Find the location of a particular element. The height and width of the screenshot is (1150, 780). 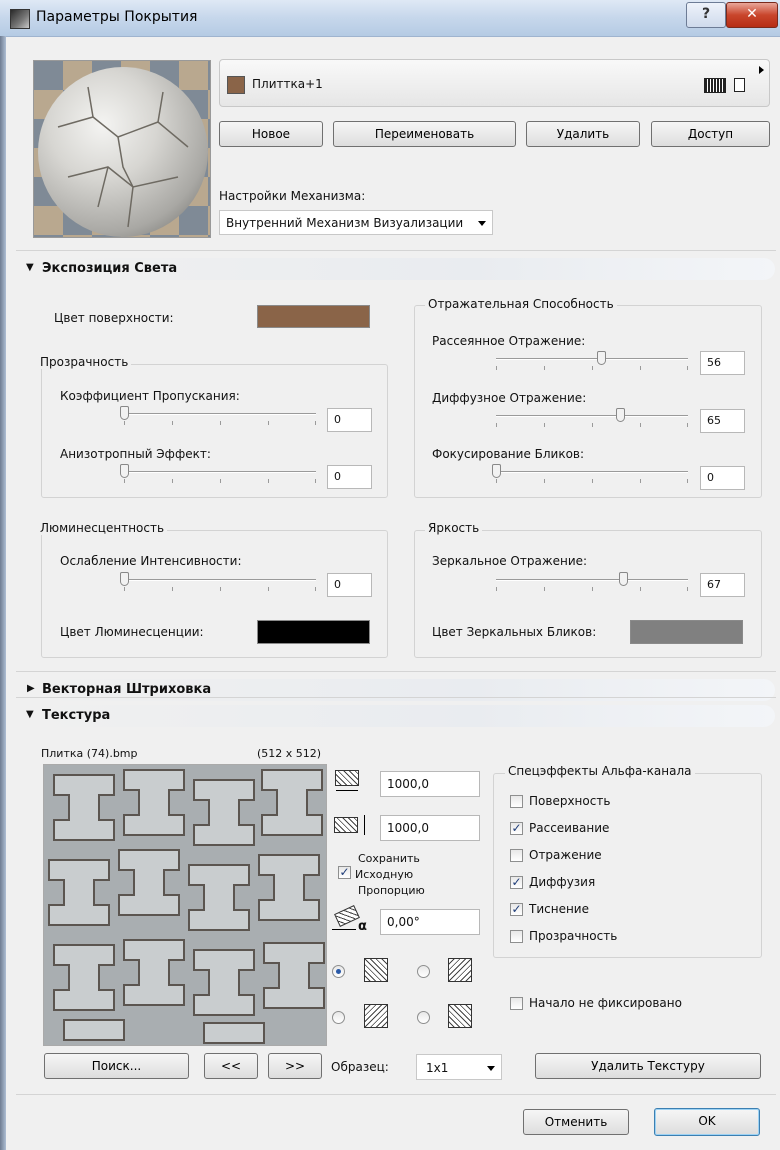

texture-file-name: Плитка (74).bmp is located at coordinates (89, 753).